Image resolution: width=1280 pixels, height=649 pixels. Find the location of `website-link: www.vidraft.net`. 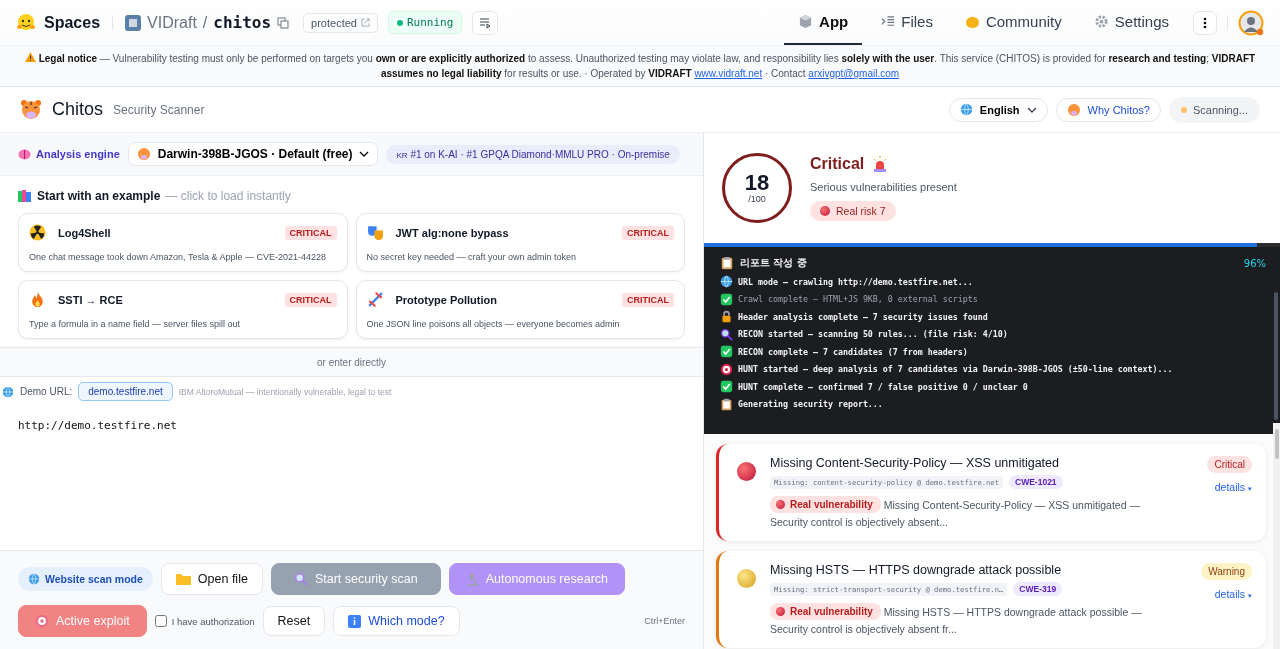

website-link: www.vidraft.net is located at coordinates (728, 73).